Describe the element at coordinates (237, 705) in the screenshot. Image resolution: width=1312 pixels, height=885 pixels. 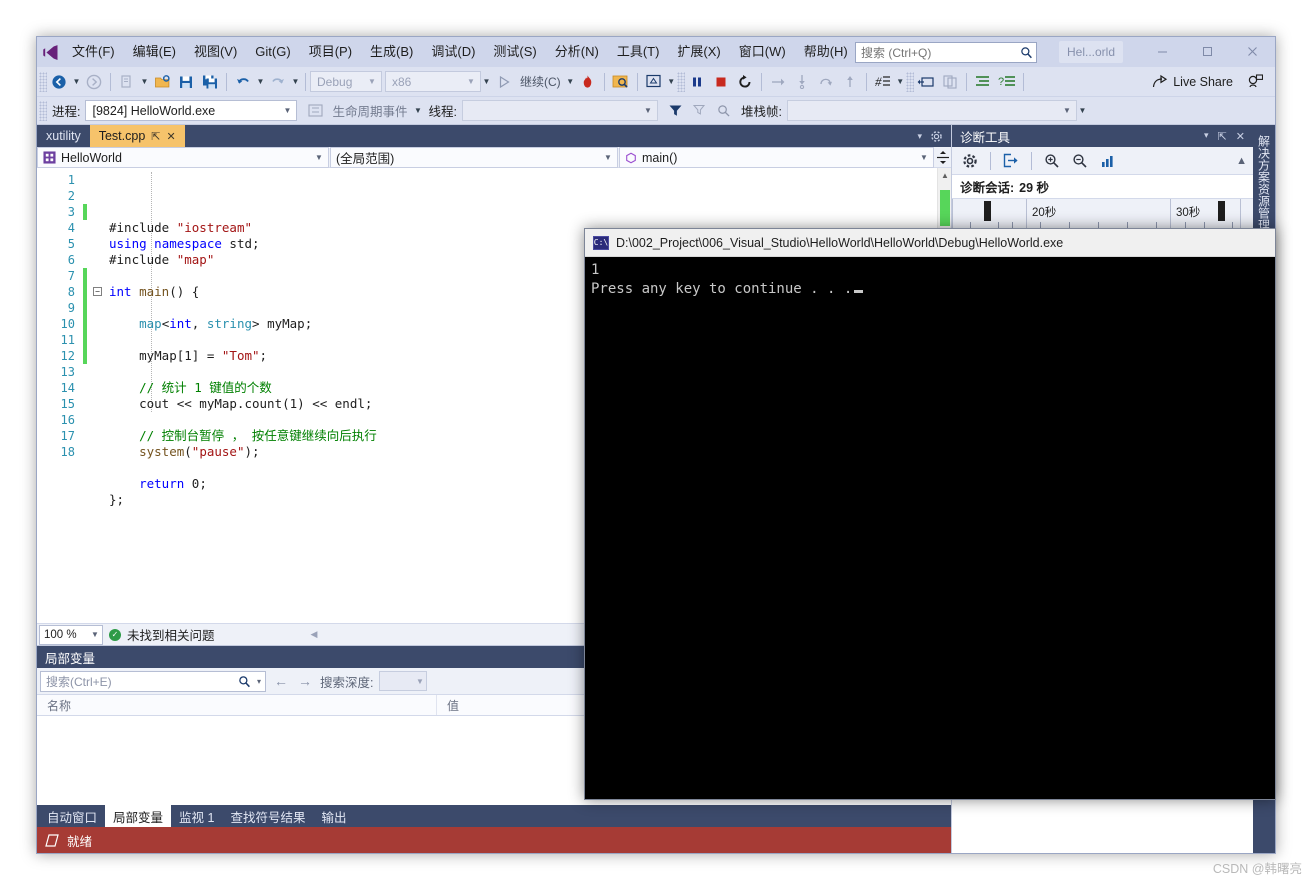
I see `column-header-name: 名称` at that location.